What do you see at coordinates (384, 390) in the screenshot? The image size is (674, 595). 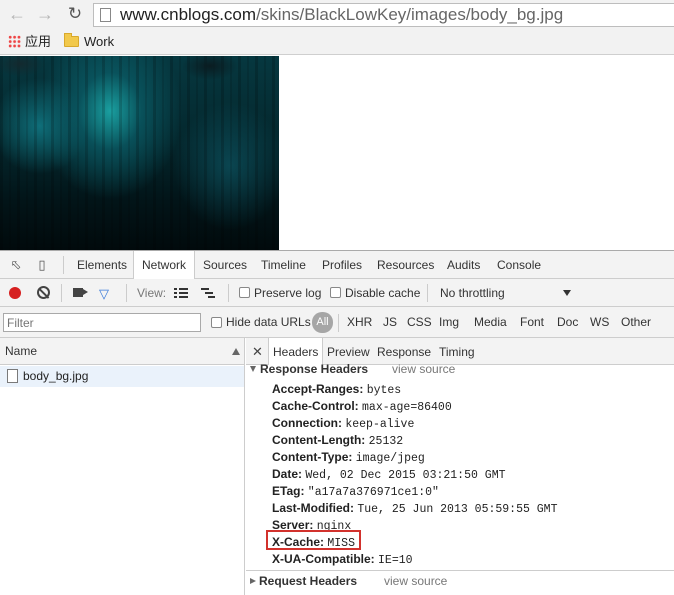 I see `header-value: bytes` at bounding box center [384, 390].